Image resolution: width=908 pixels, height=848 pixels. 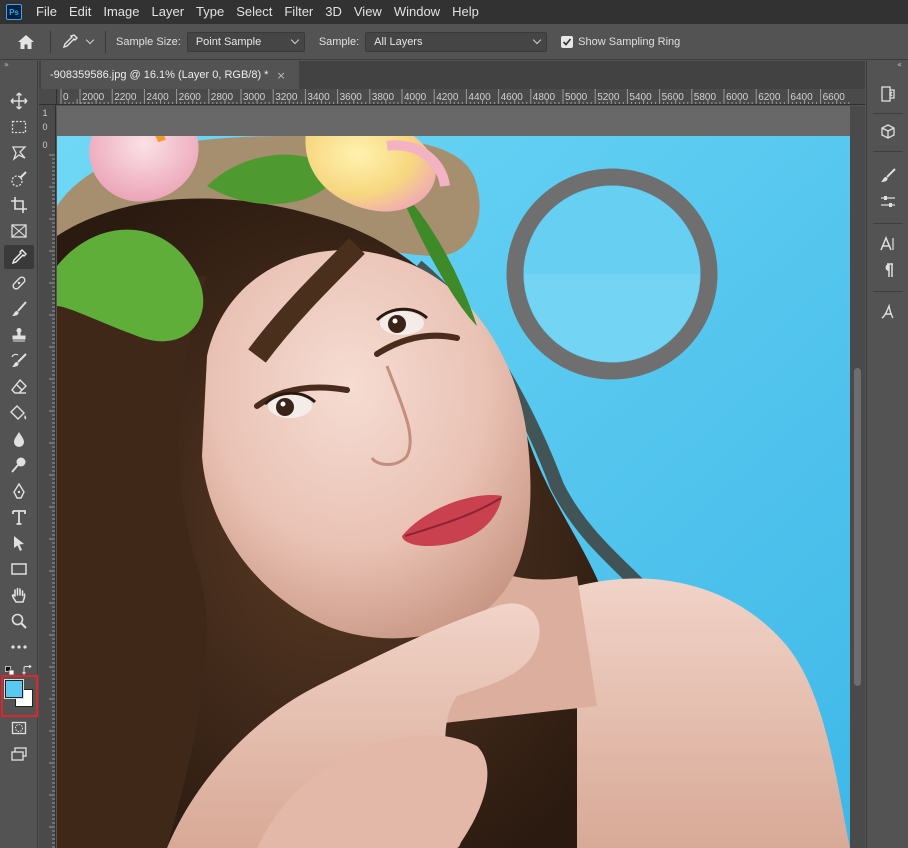 What do you see at coordinates (576, 97) in the screenshot?
I see `ruler-label: 5000` at bounding box center [576, 97].